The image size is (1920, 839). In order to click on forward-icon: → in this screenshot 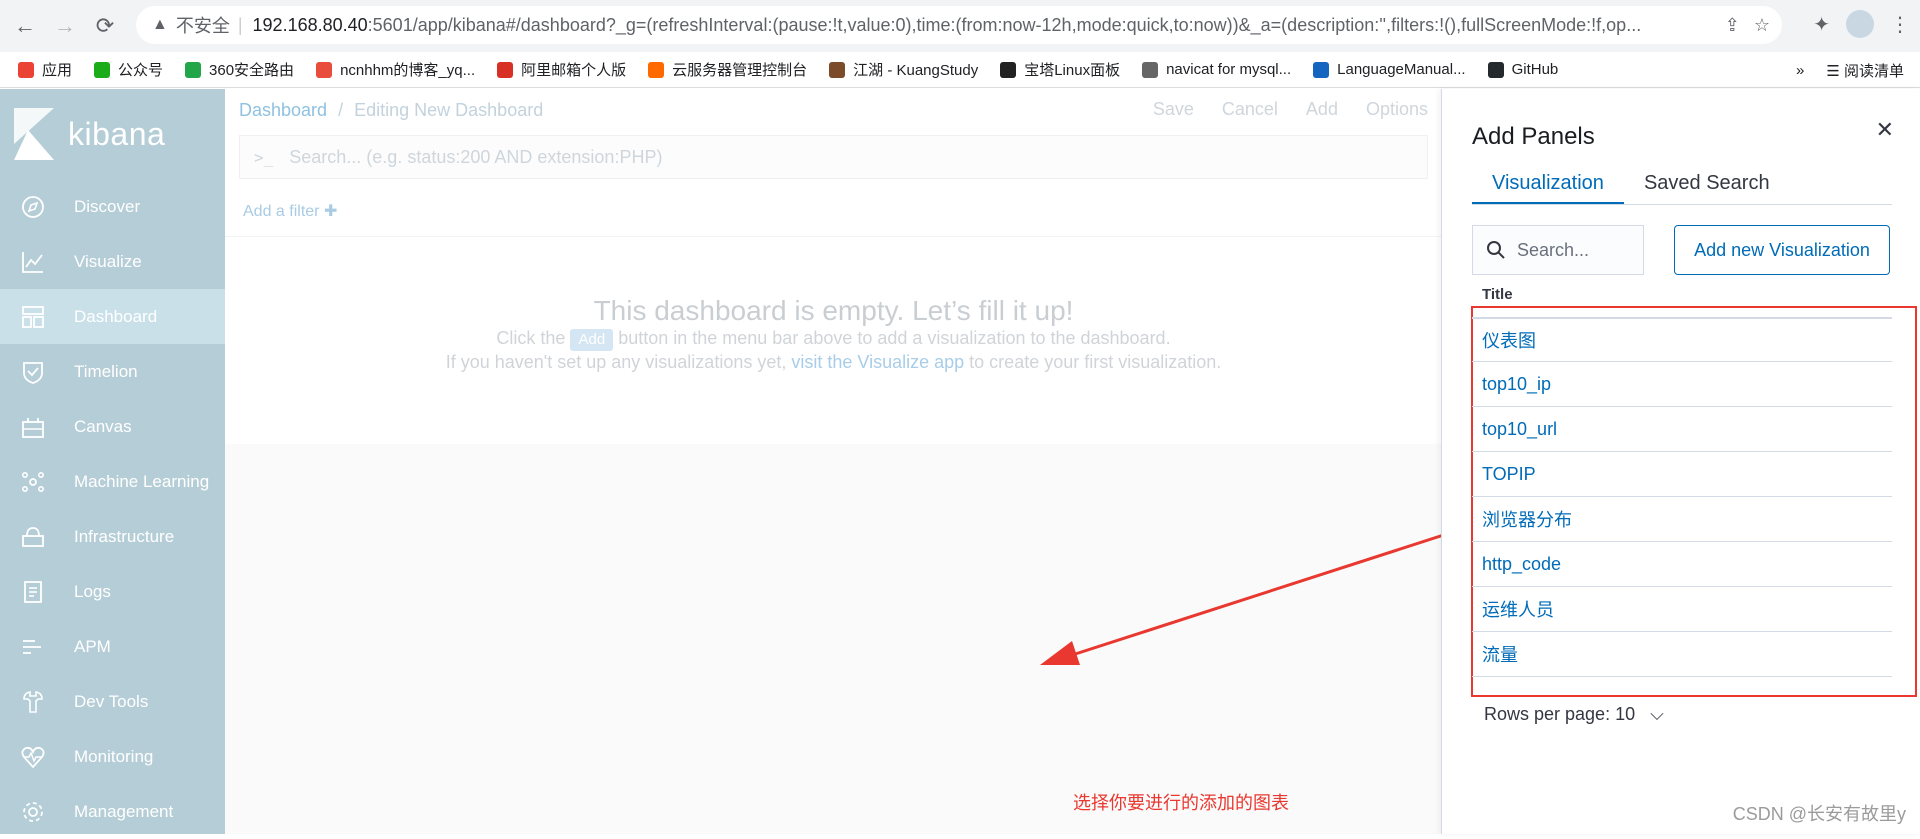, I will do `click(65, 26)`.